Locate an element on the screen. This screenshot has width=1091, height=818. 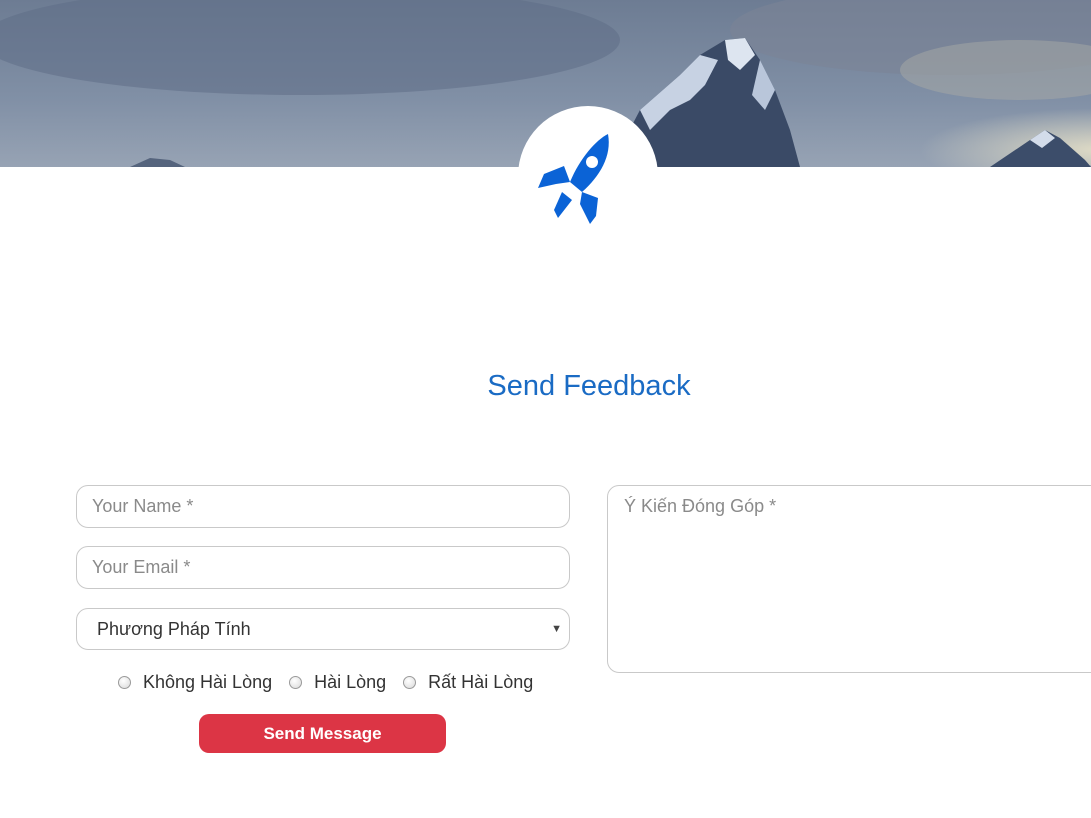
method-select-value: Phương Pháp Tính is located at coordinates (174, 629).